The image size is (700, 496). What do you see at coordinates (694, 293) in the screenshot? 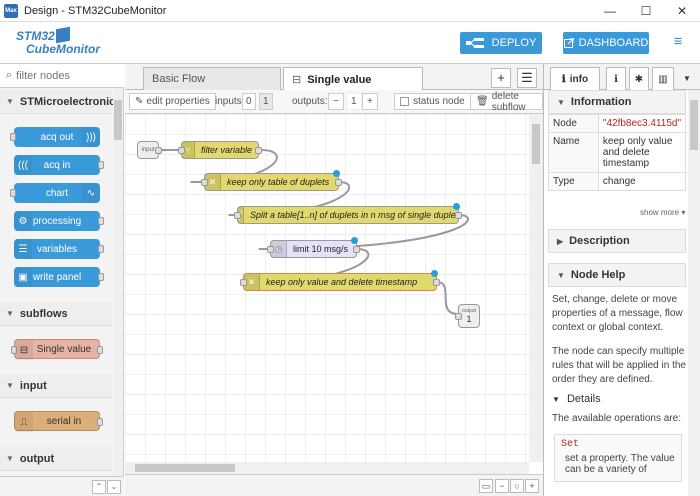
I see `sidebar-scrollbar` at bounding box center [694, 293].